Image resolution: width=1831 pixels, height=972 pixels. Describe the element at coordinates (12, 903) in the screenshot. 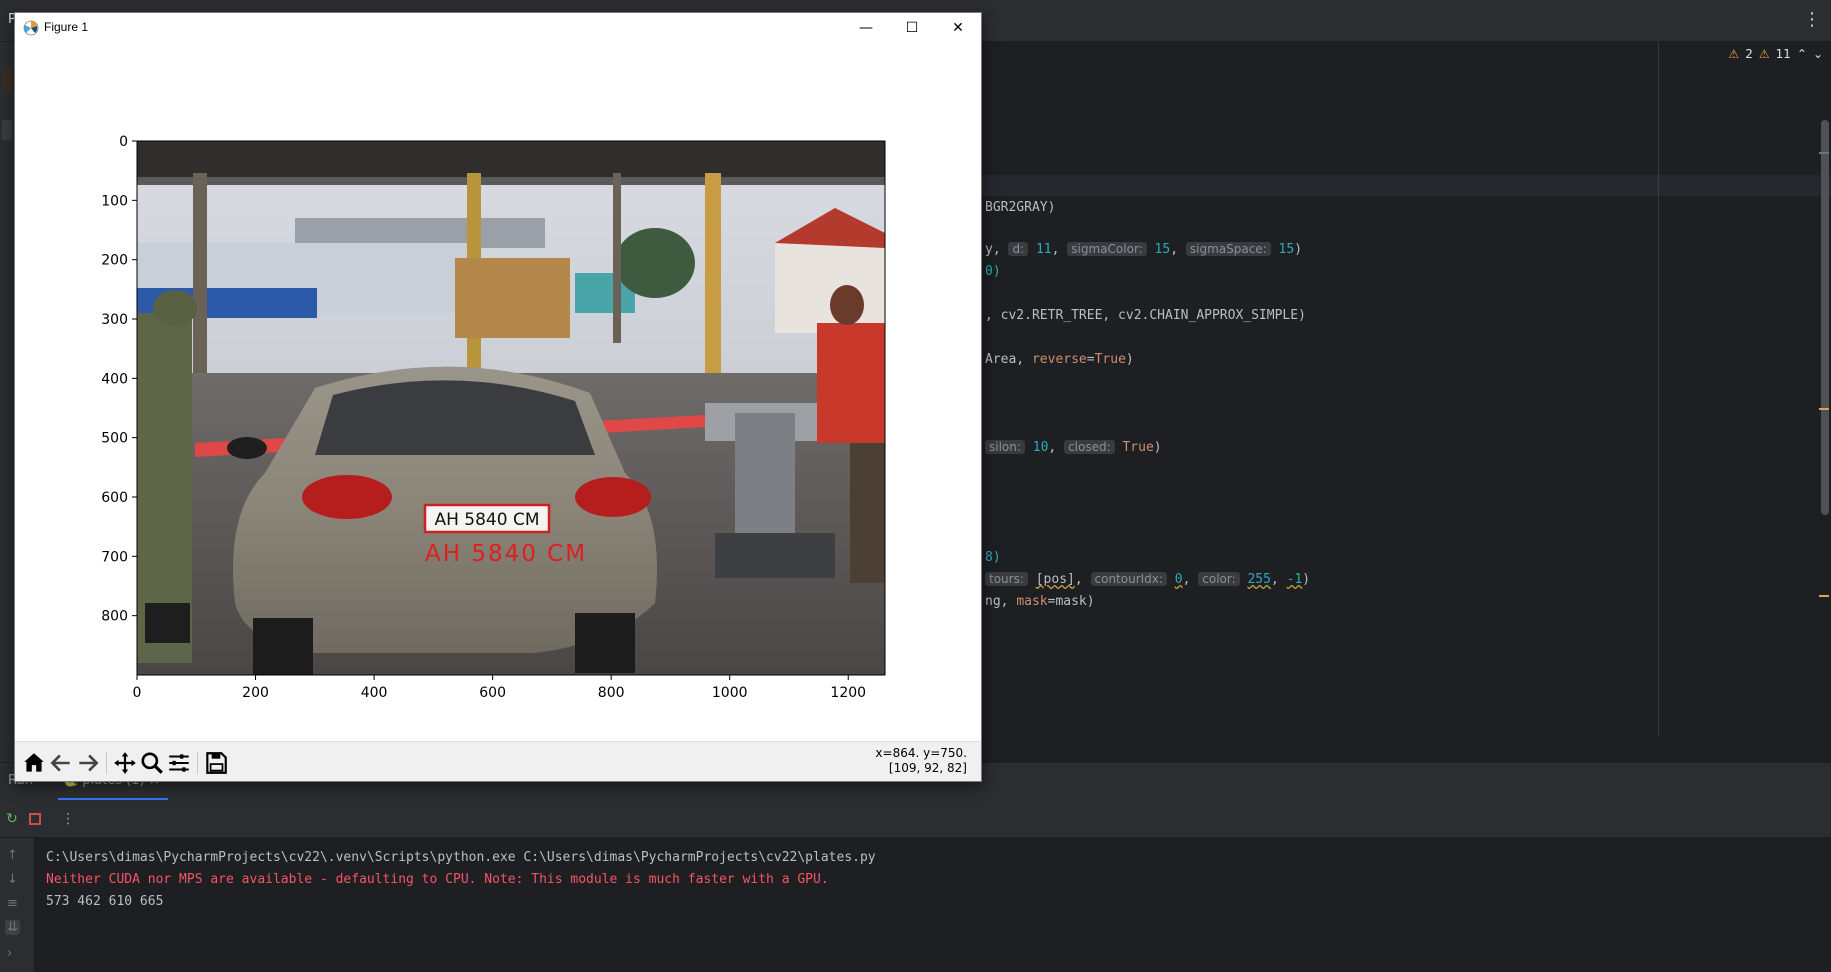

I see `soft-wrap-icon: ≡` at that location.